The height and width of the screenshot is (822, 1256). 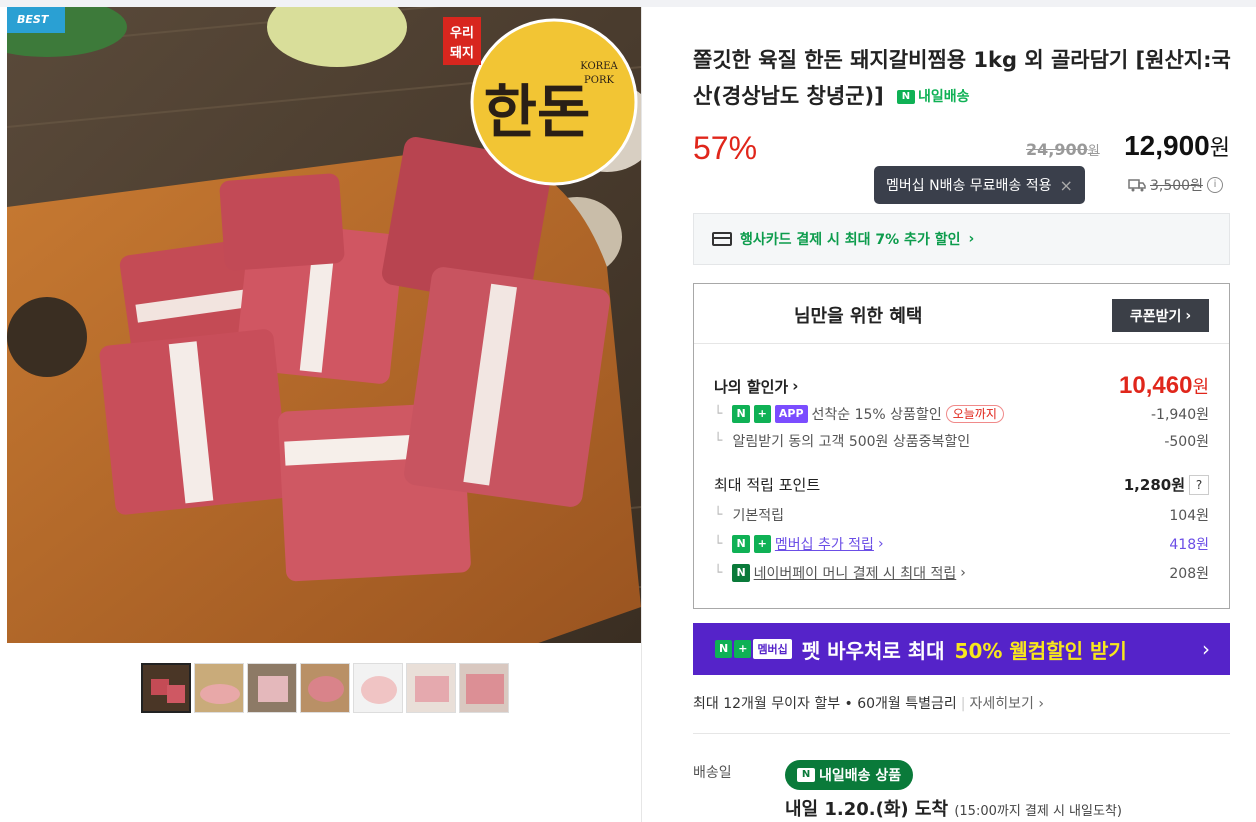 I want to click on points-row: 최대 적립 포인트 1,280원?, so click(x=961, y=484).